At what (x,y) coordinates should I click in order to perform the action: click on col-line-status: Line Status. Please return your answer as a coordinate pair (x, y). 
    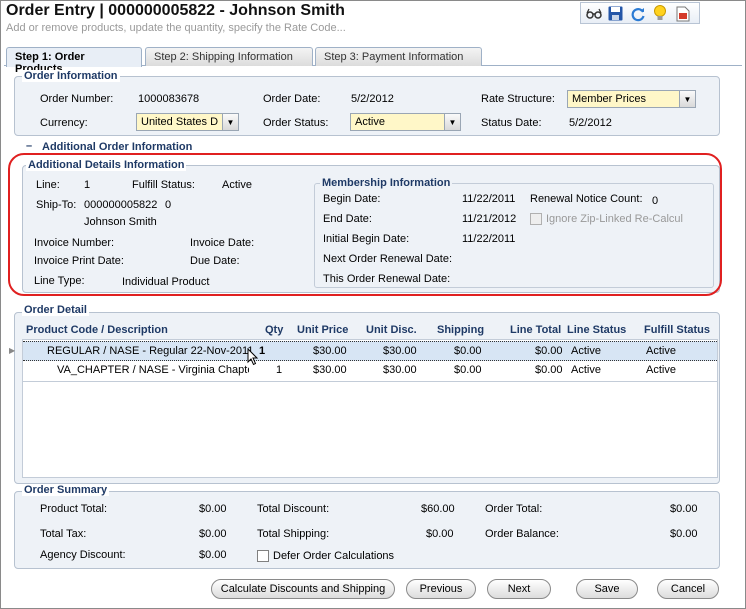
    Looking at the image, I should click on (596, 330).